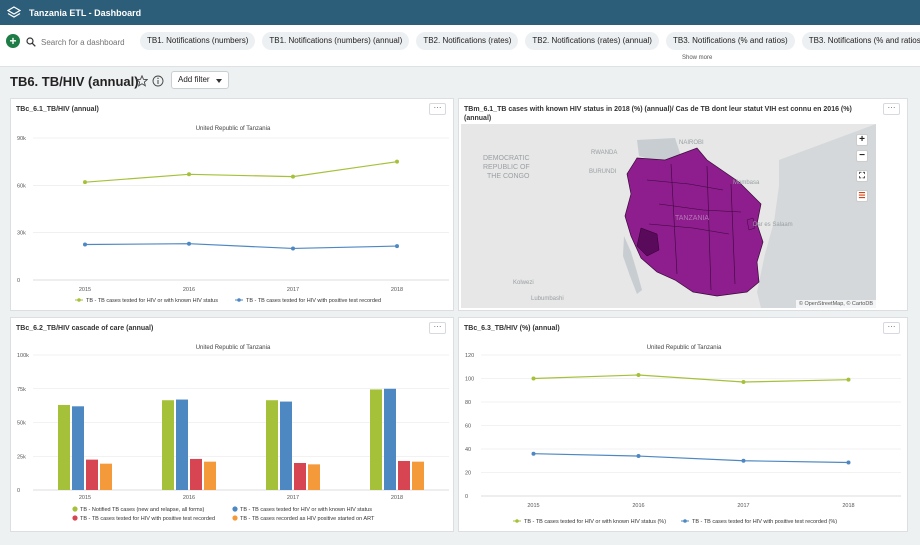  Describe the element at coordinates (198, 41) in the screenshot. I see `tab-tb1-numbers: TB1. Notifications (numbers)` at that location.